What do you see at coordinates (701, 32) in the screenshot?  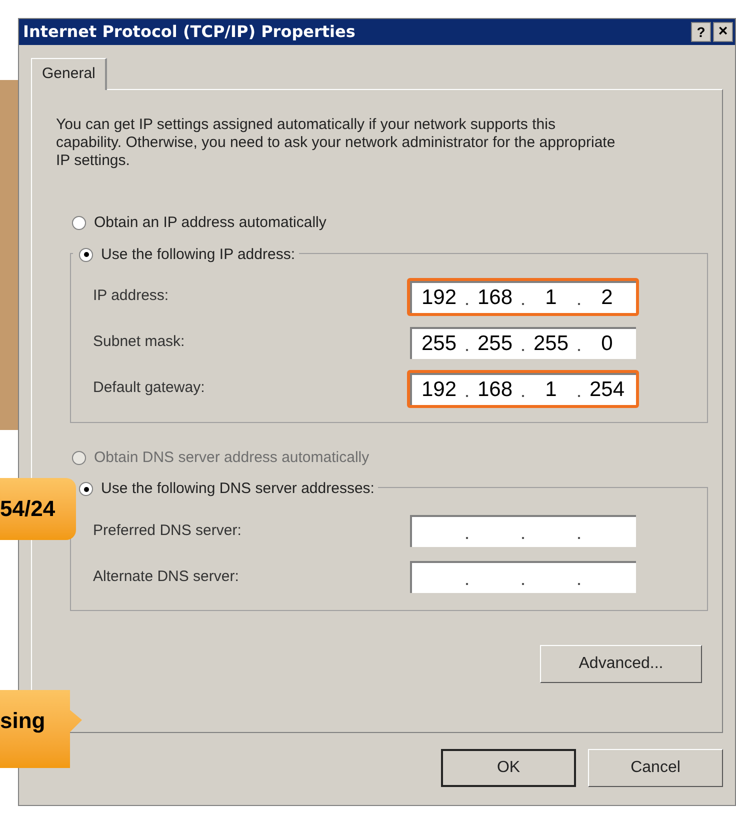 I see `help-button: ?` at bounding box center [701, 32].